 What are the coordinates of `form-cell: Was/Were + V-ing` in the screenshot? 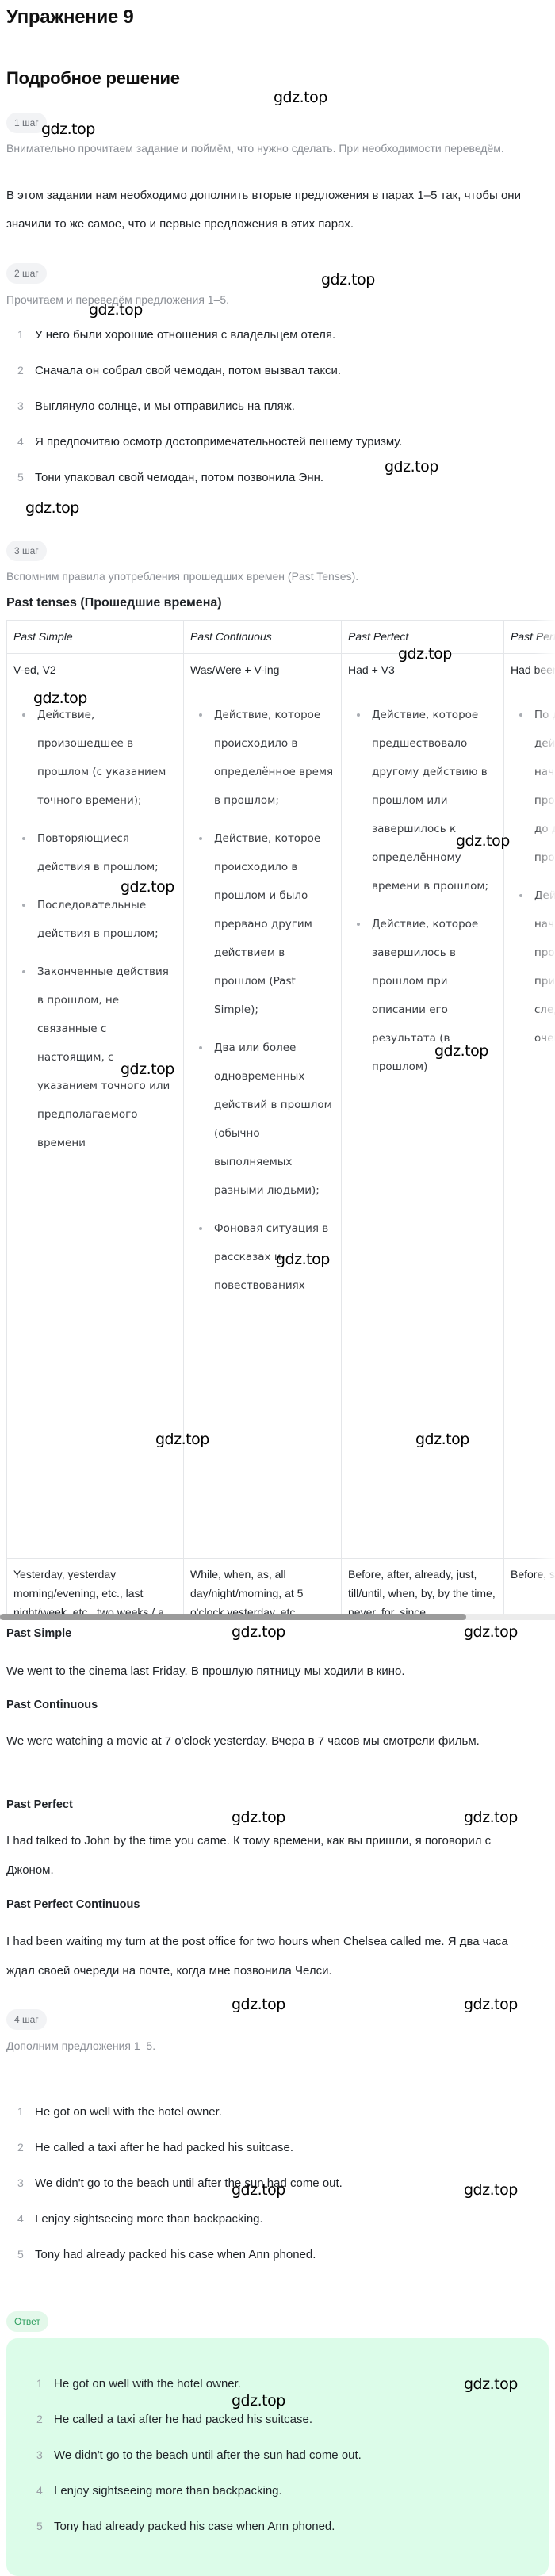 It's located at (263, 670).